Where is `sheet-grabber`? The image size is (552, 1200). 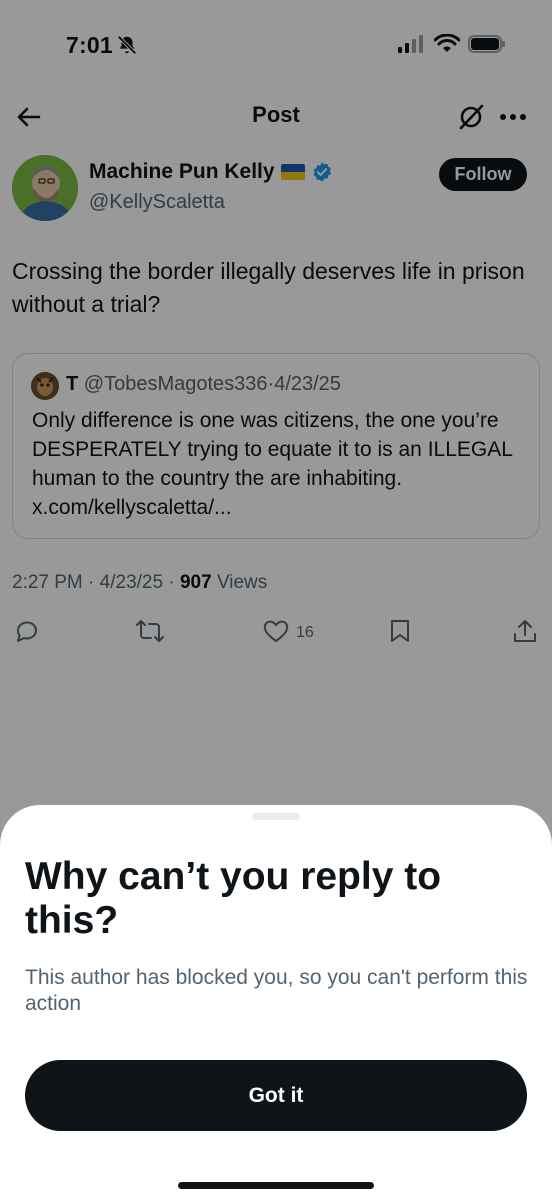
sheet-grabber is located at coordinates (276, 816).